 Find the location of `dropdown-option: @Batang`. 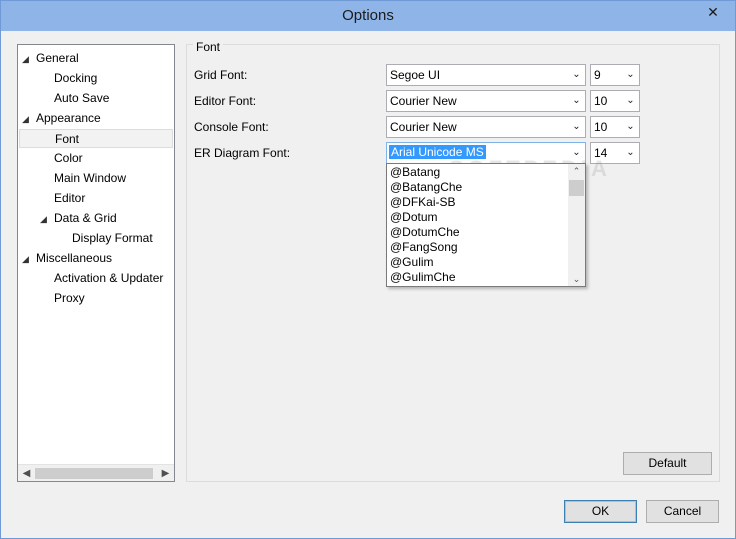

dropdown-option: @Batang is located at coordinates (415, 172).